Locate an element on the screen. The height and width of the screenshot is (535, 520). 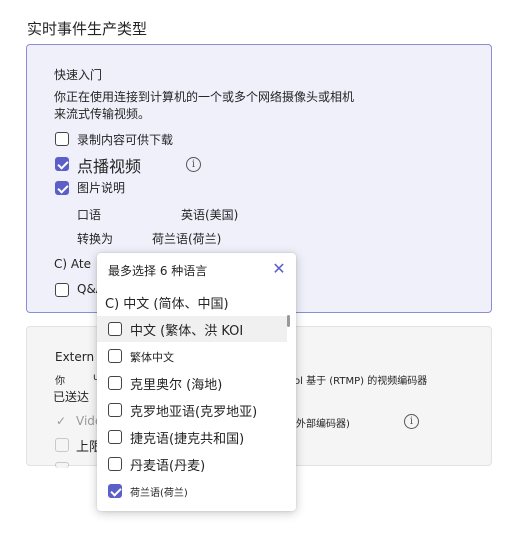
language-item: 克罗地亚语(克罗地亚) is located at coordinates (192, 410).